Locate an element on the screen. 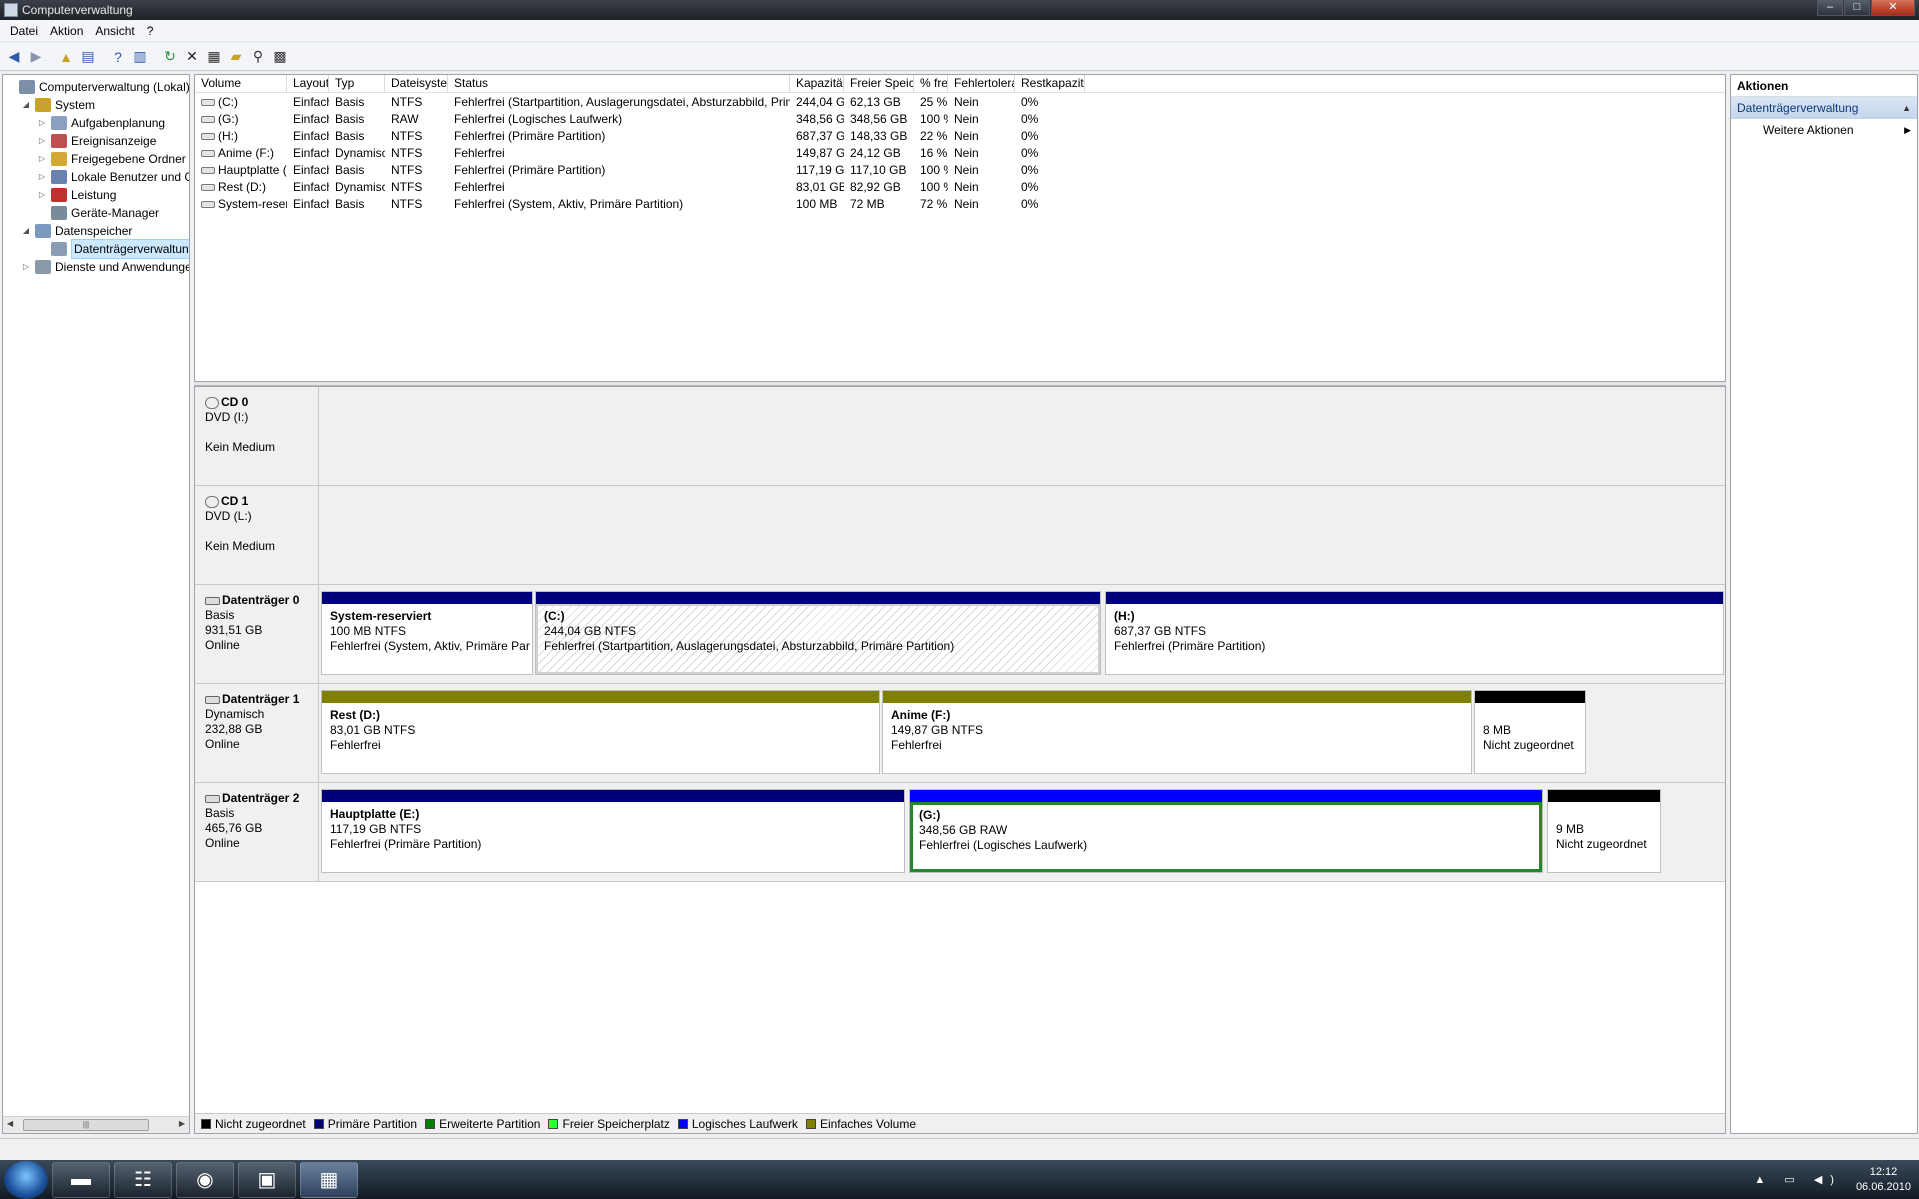 This screenshot has width=1919, height=1199. disk-label: Datenträger 1 Dynamisch 232,88 GB Online is located at coordinates (257, 733).